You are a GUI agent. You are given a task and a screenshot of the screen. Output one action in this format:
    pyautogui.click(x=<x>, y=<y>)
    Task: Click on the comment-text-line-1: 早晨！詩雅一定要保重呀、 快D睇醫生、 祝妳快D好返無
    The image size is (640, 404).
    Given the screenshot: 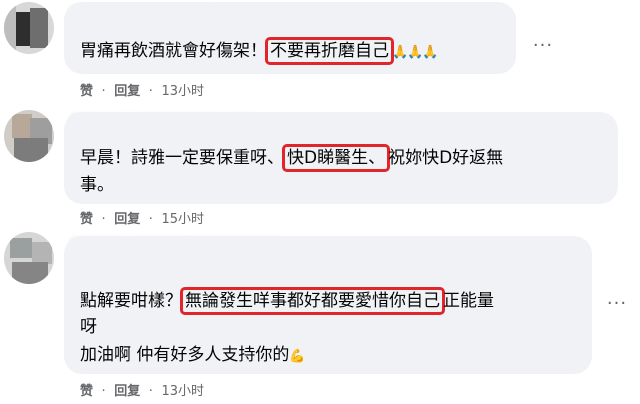 What is the action you would take?
    pyautogui.click(x=291, y=158)
    